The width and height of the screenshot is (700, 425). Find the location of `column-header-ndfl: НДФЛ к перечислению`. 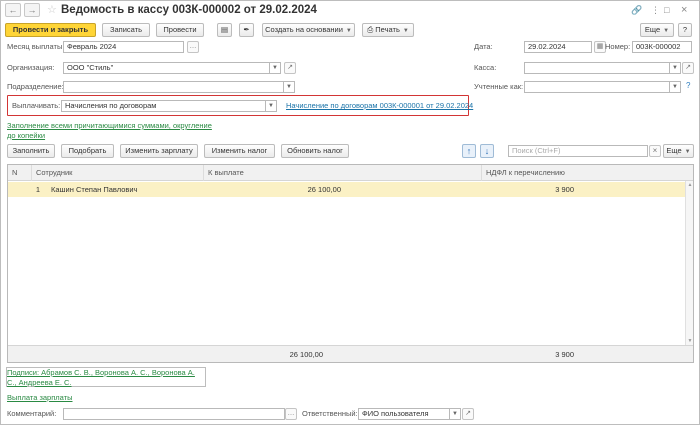

column-header-ndfl: НДФЛ к перечислению is located at coordinates (584, 173).